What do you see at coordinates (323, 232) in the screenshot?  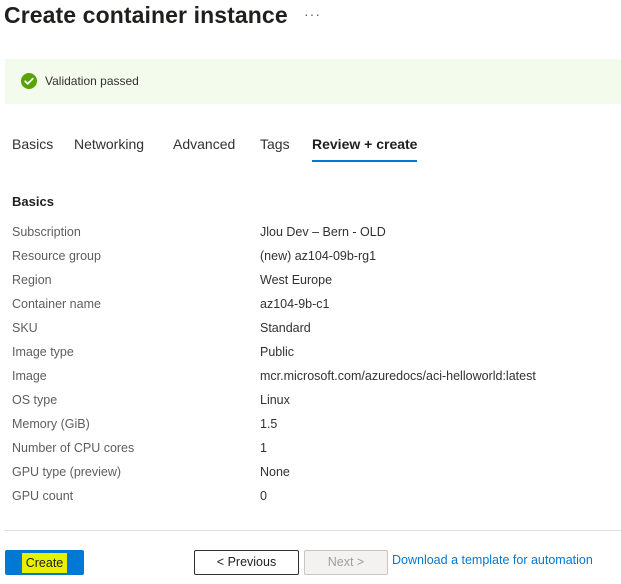 I see `summary-value: Jlou Dev – Bern - OLD` at bounding box center [323, 232].